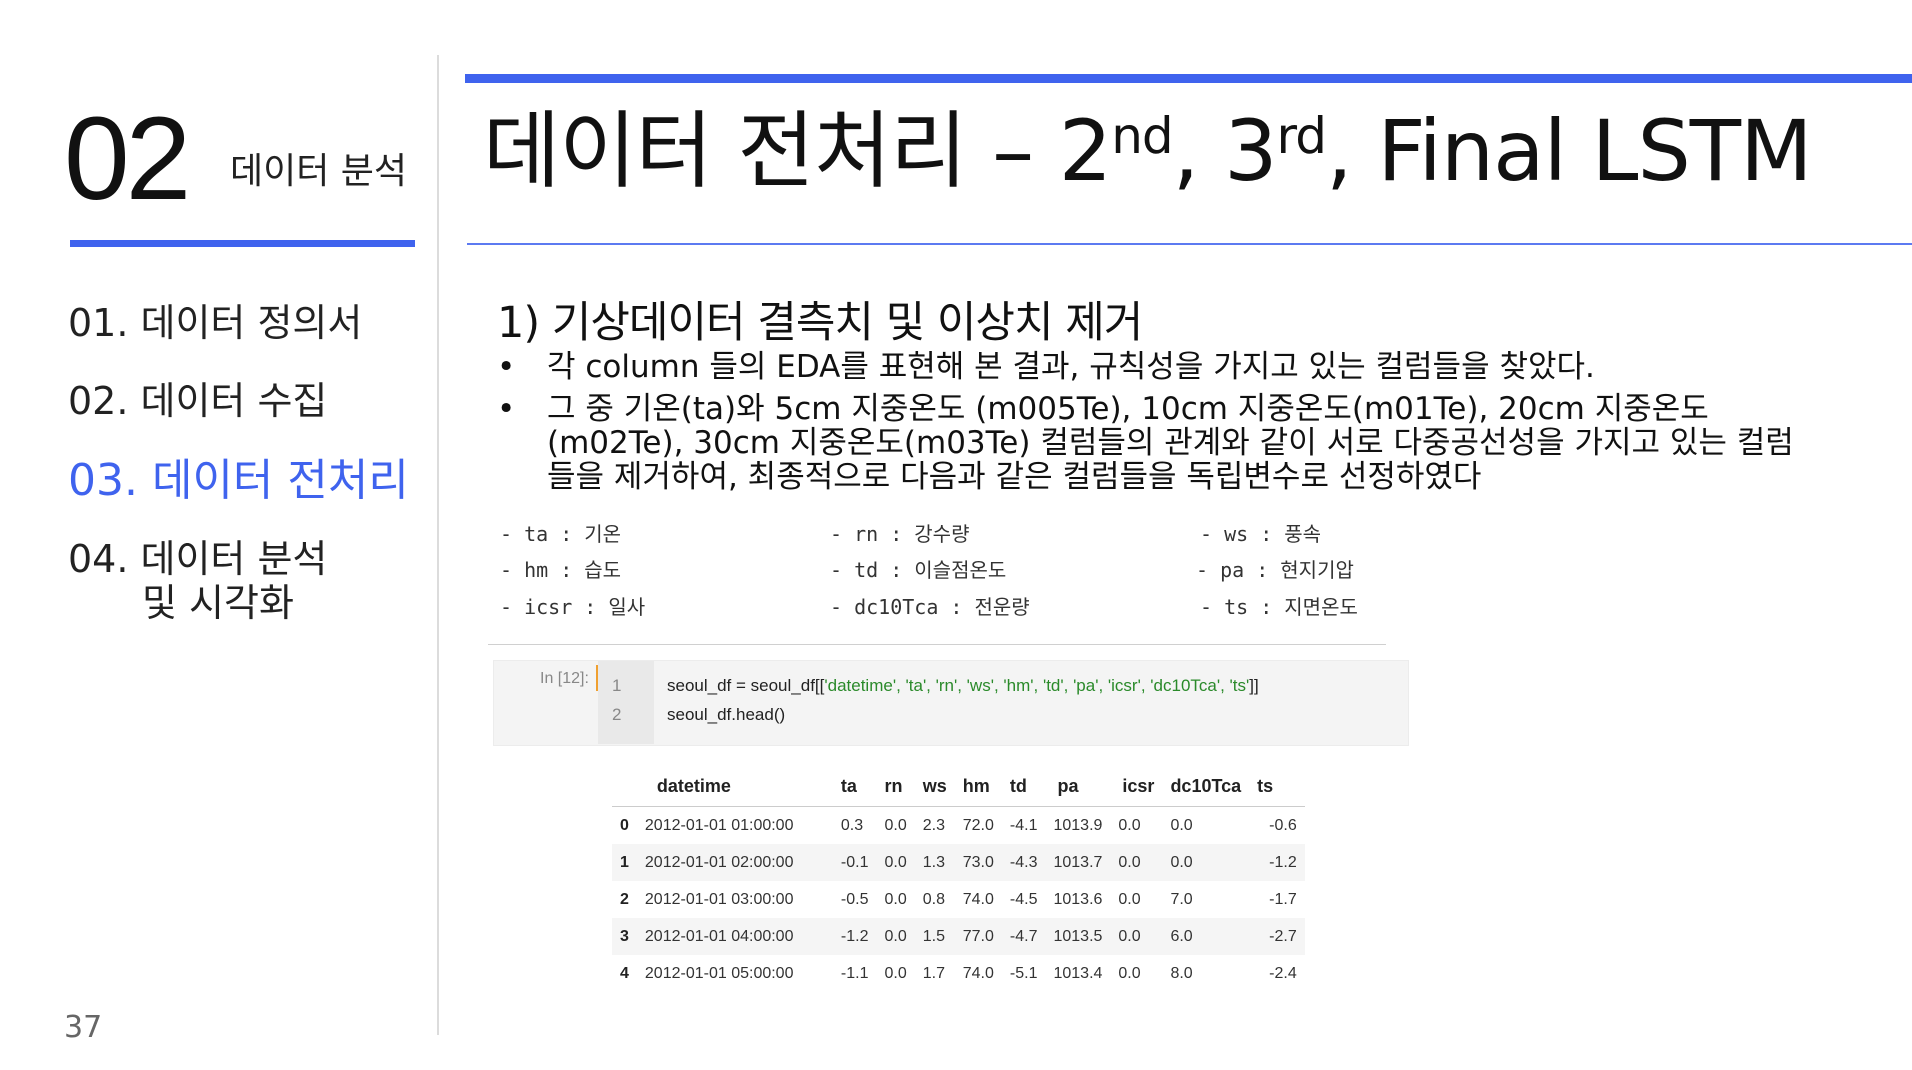 The image size is (1912, 1070). Describe the element at coordinates (624, 973) in the screenshot. I see `row-index: 4` at that location.